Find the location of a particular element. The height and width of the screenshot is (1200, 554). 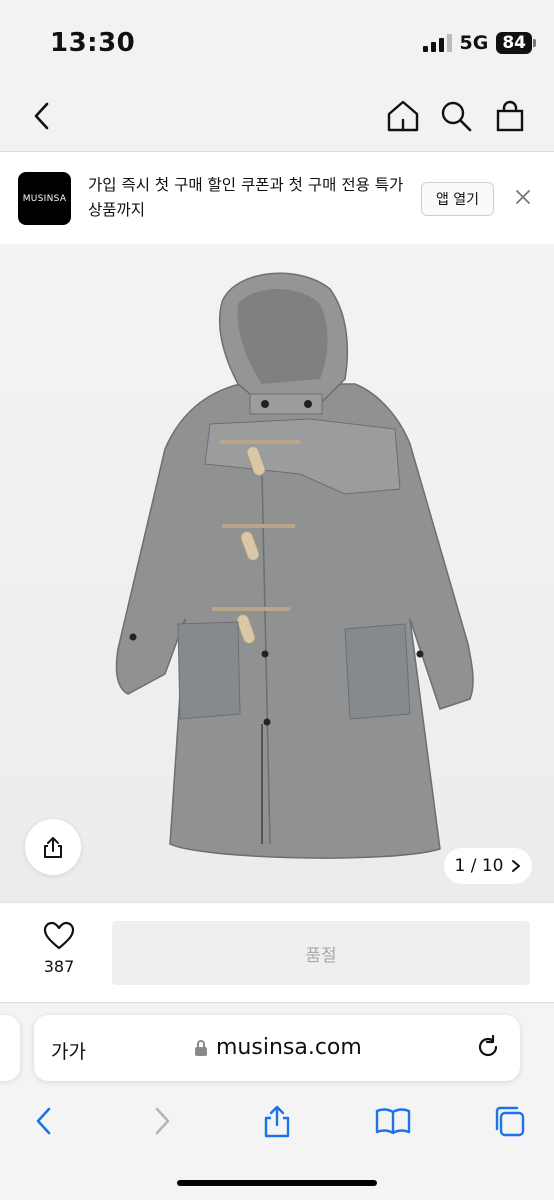

home-indicator is located at coordinates (277, 1183).